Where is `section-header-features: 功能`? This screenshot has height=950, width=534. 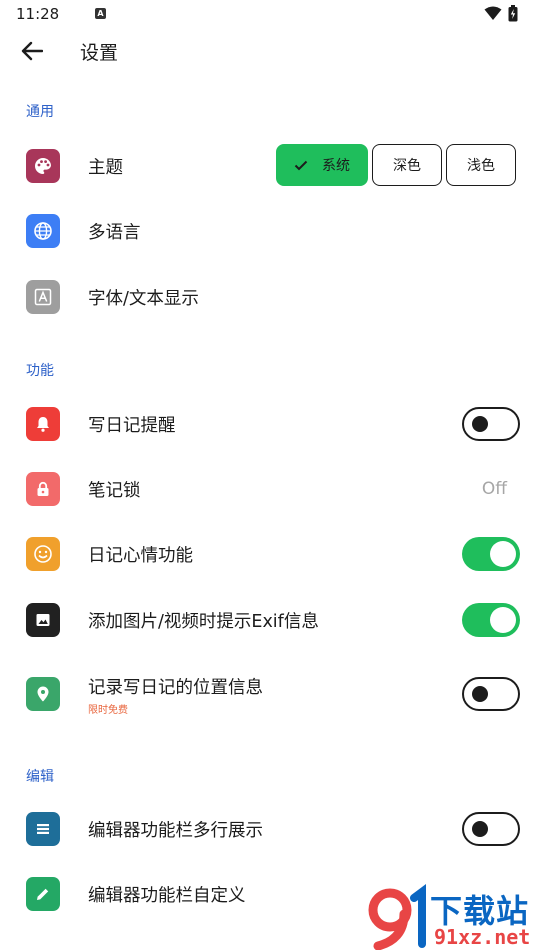
section-header-features: 功能 is located at coordinates (40, 371).